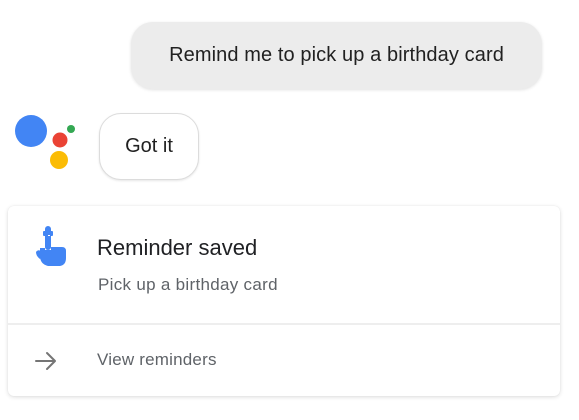 This screenshot has width=579, height=420. I want to click on assistant-reply-text: Got it, so click(149, 146).